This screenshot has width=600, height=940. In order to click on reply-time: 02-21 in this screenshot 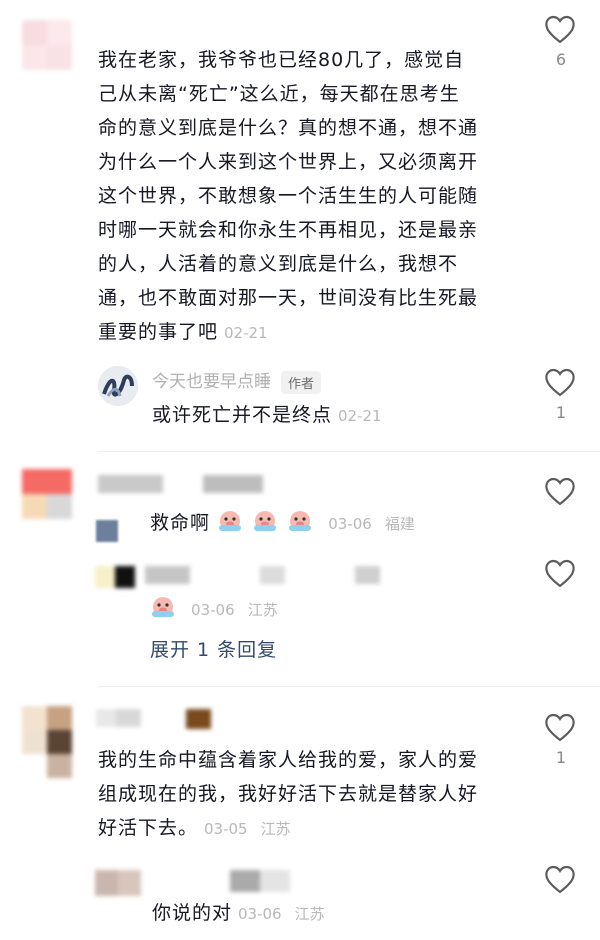, I will do `click(360, 416)`.